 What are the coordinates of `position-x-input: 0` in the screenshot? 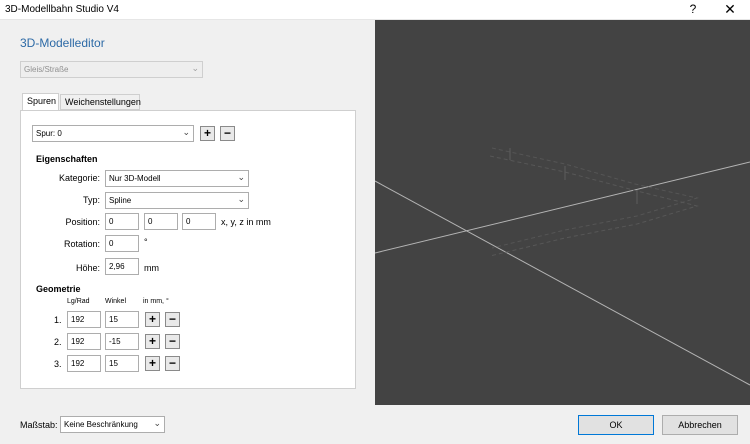 It's located at (122, 221).